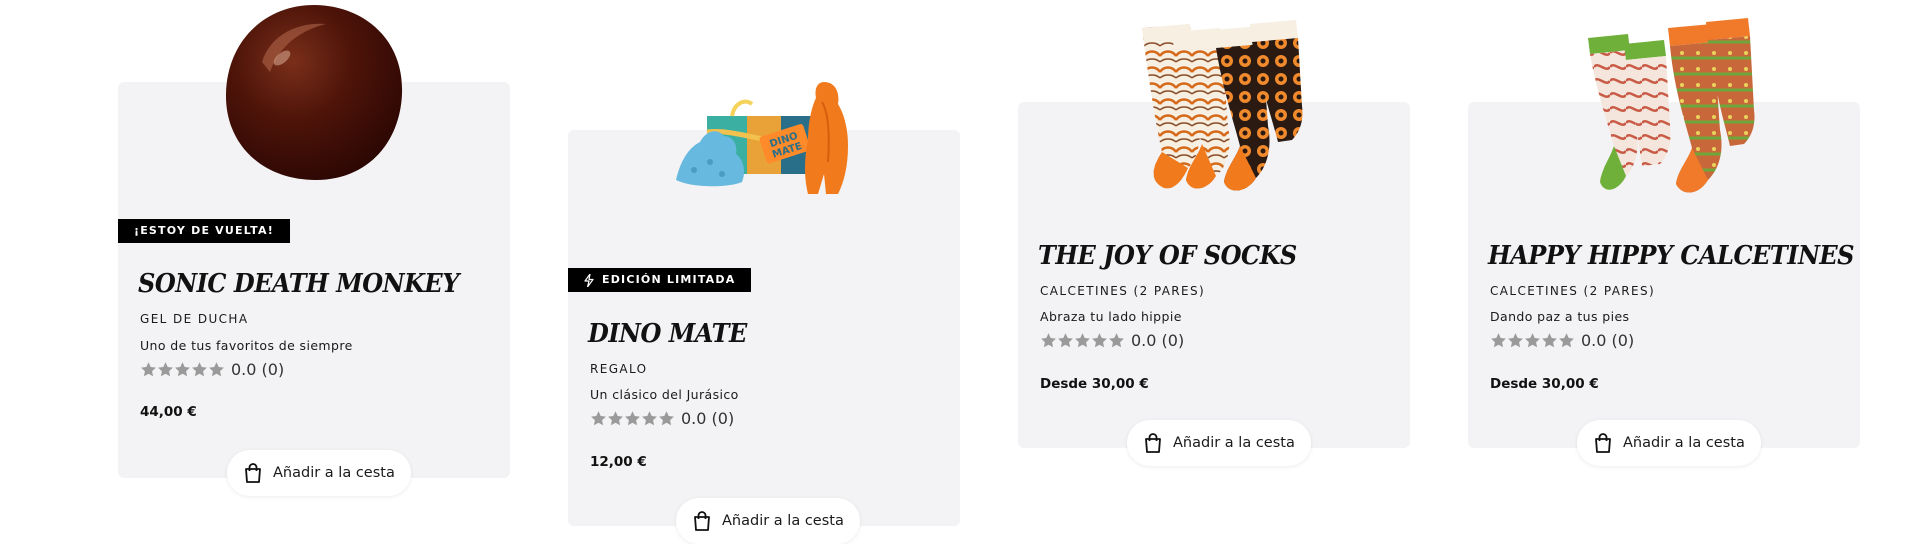 The width and height of the screenshot is (1920, 544). I want to click on product-tagline: Uno de tus favoritos de siempre, so click(246, 345).